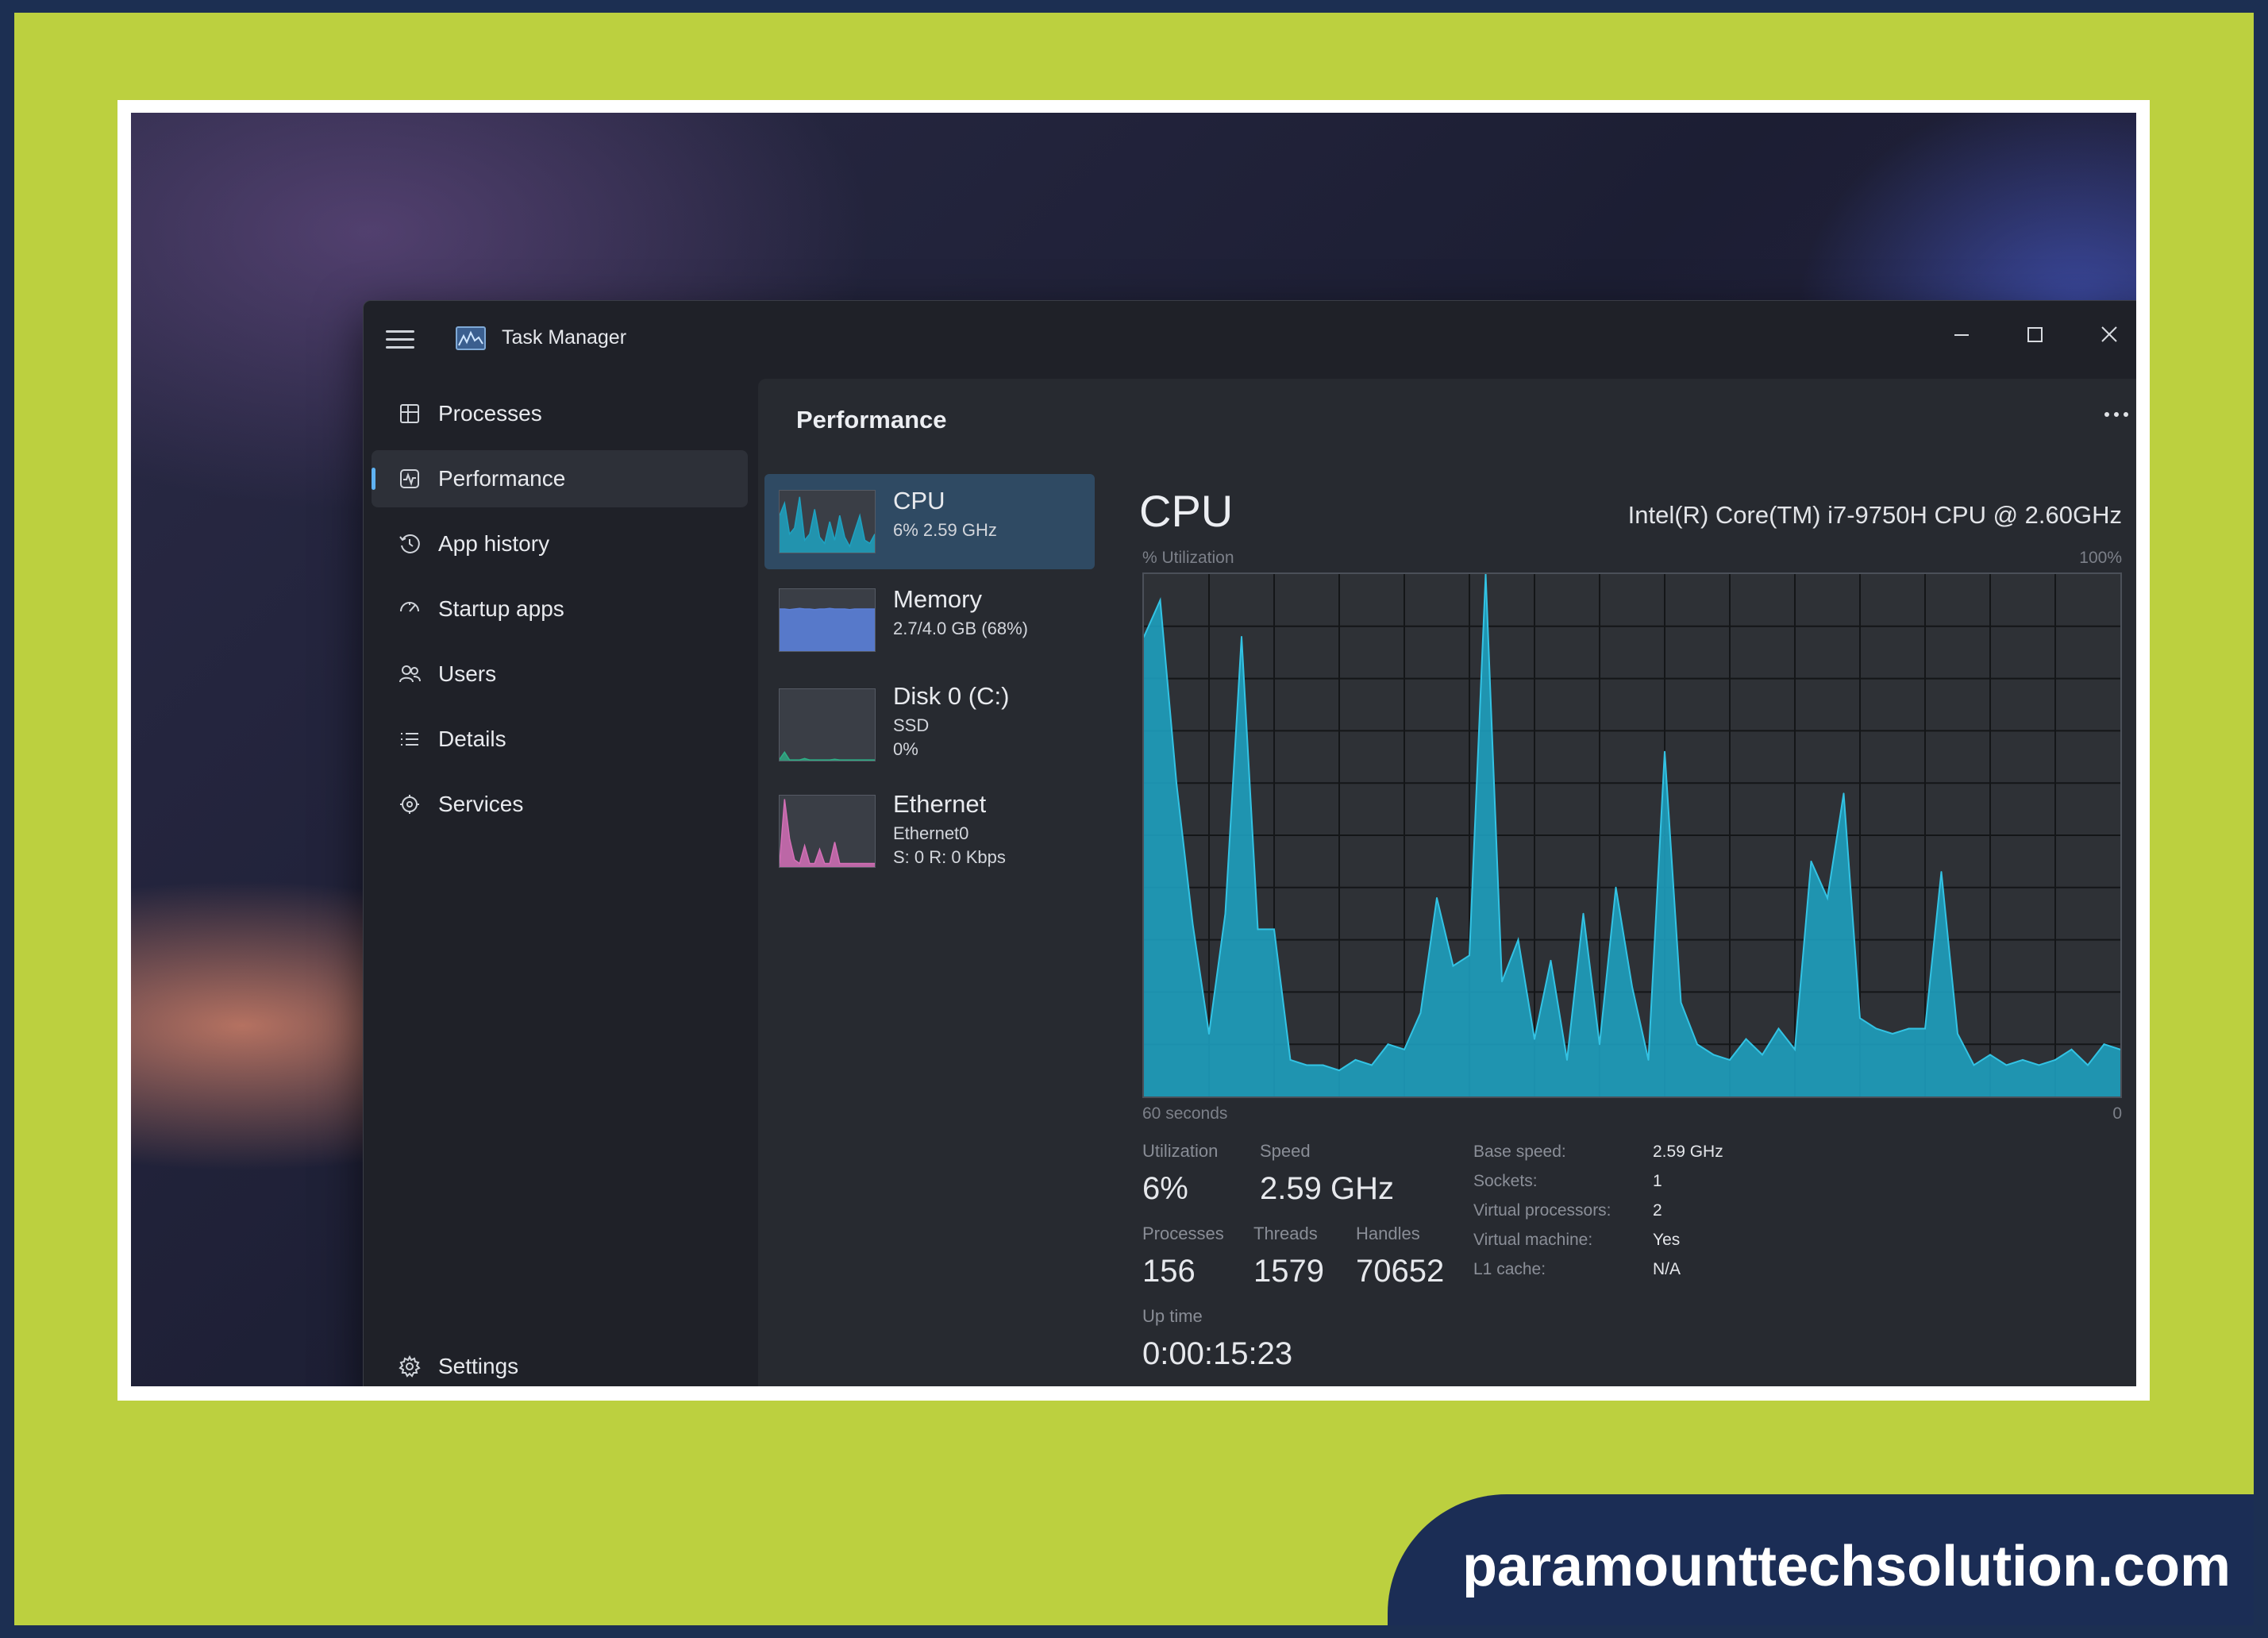 The height and width of the screenshot is (1638, 2268). I want to click on spec-value: 2.59 GHz, so click(1688, 1152).